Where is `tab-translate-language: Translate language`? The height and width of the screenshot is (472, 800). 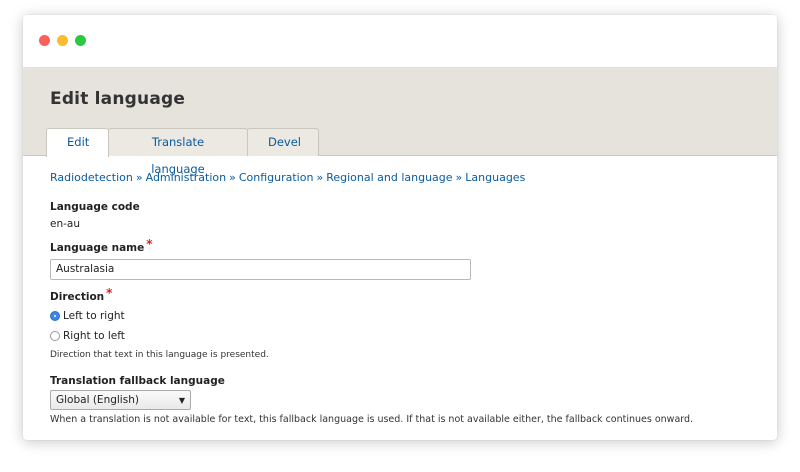 tab-translate-language: Translate language is located at coordinates (178, 152).